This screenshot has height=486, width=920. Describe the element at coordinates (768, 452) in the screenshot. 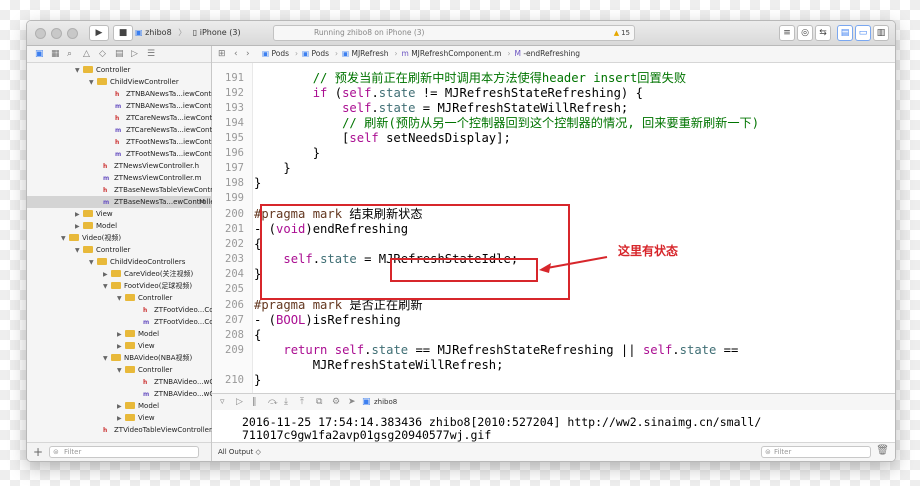

I see `filter-icon: ⊜` at that location.